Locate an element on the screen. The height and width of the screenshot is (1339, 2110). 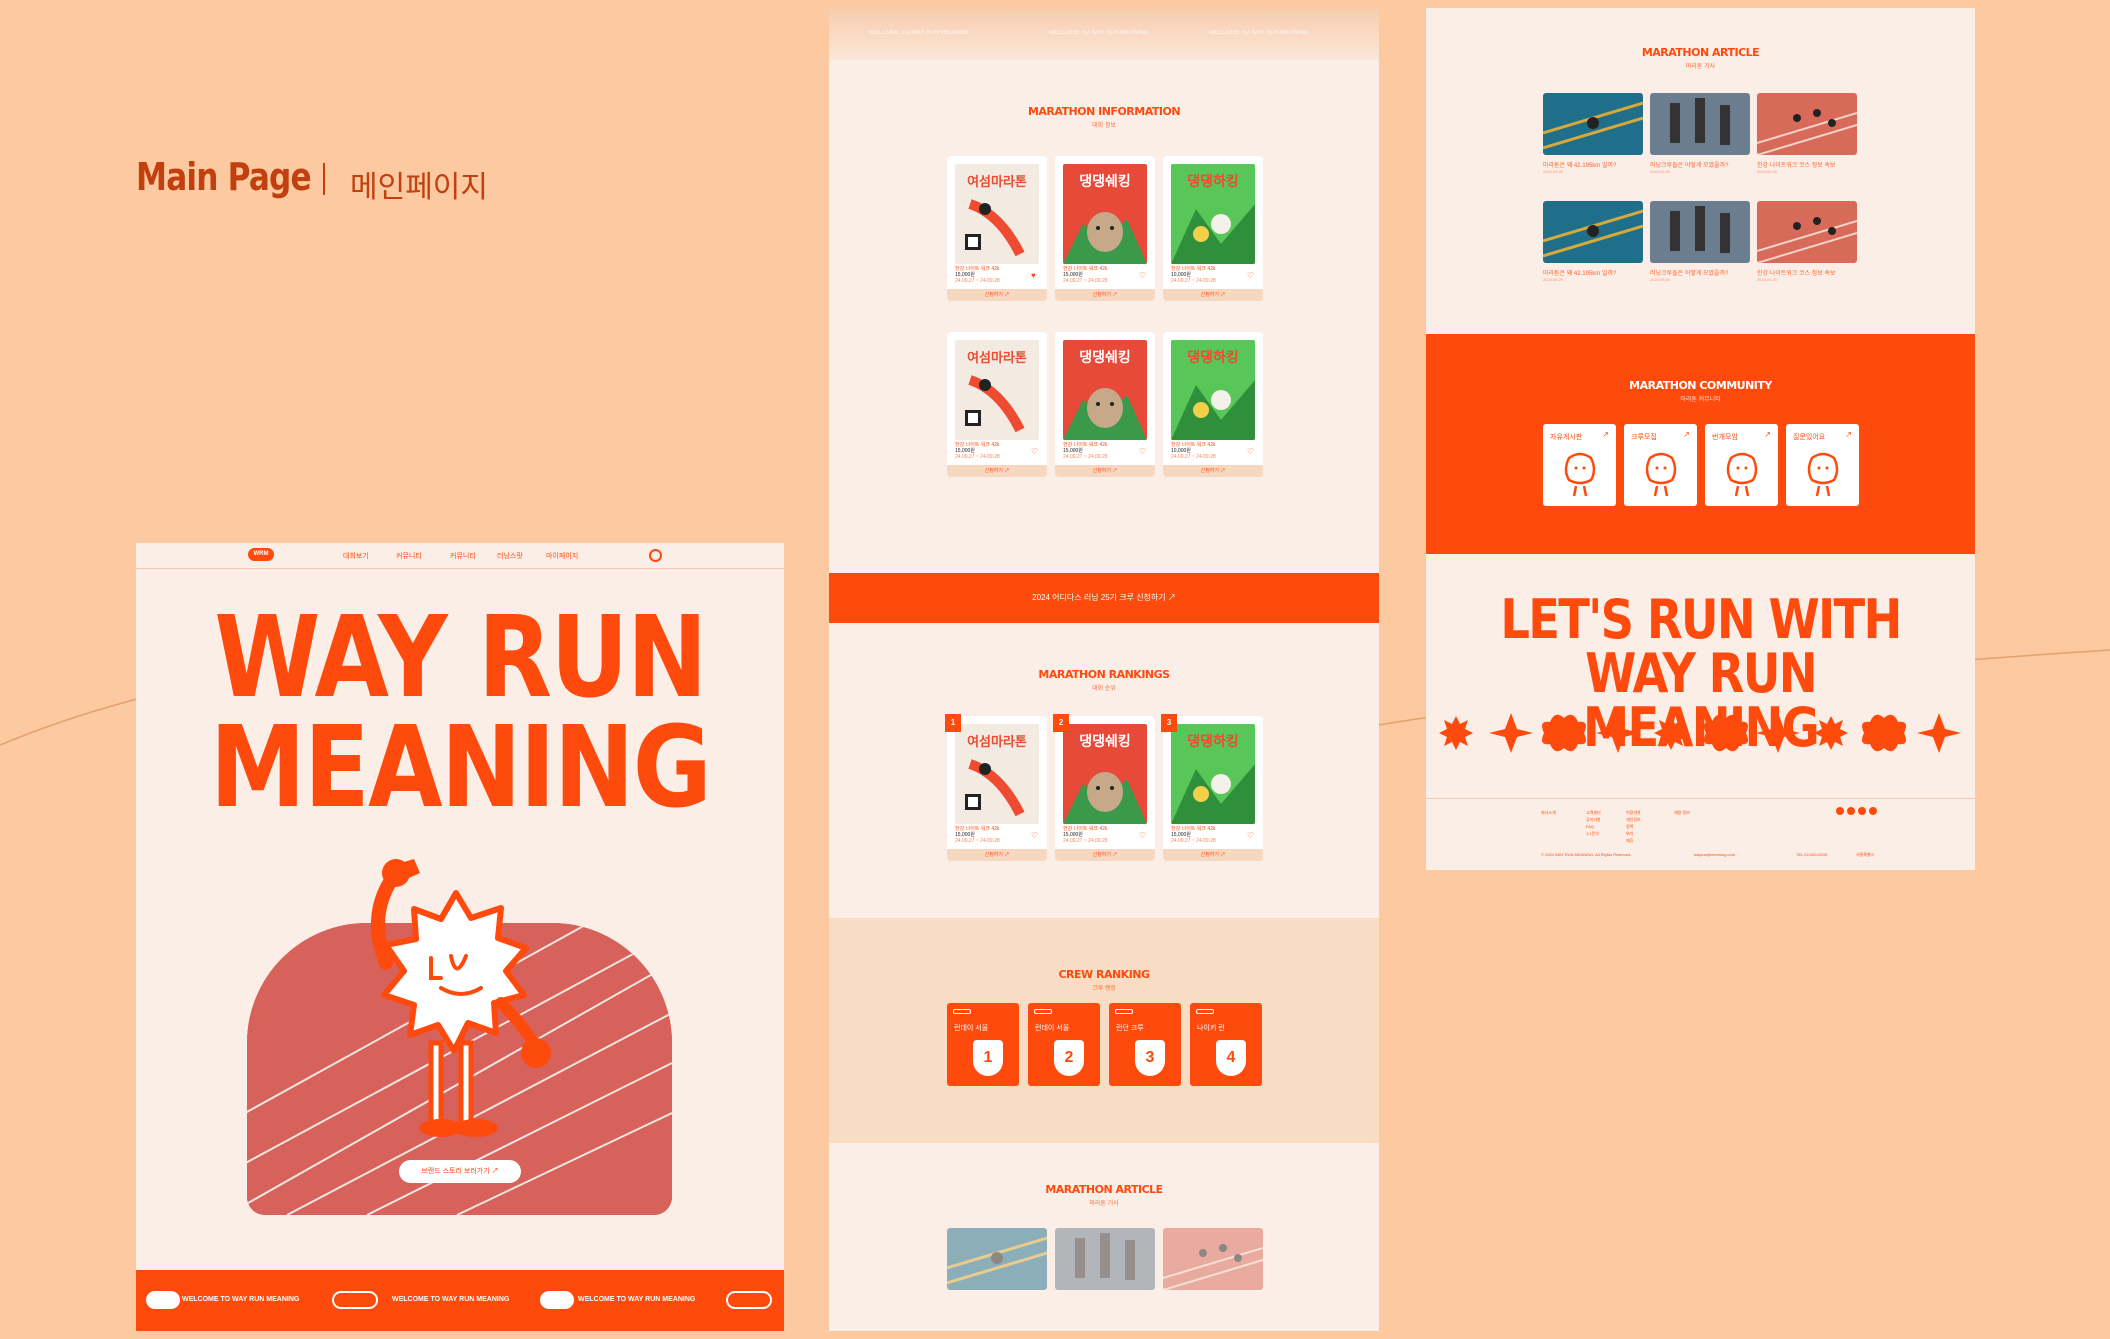
nav-item-3: 커뮤니티 is located at coordinates (463, 556).